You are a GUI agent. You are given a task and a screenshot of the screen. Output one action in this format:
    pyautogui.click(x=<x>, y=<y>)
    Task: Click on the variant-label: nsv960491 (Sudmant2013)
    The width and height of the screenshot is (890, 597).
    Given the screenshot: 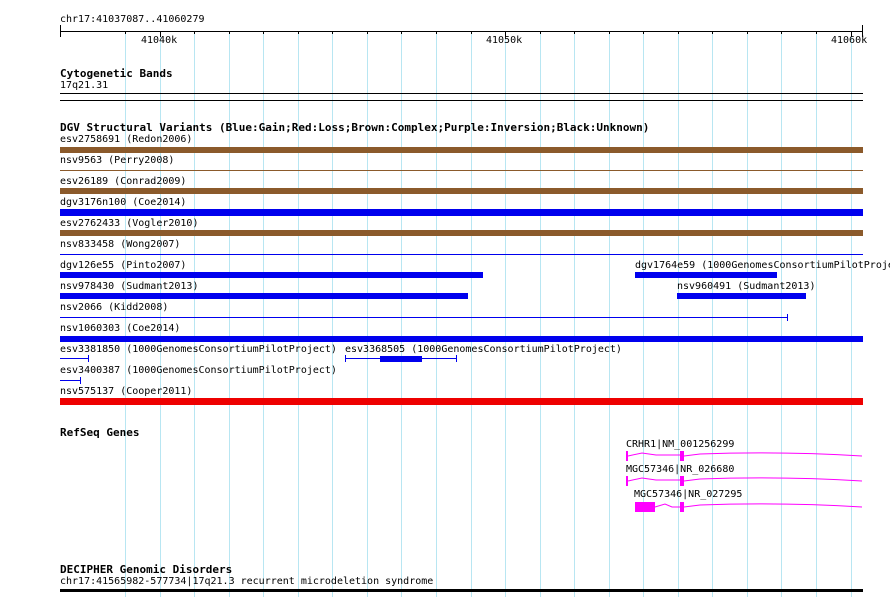 What is the action you would take?
    pyautogui.click(x=746, y=286)
    